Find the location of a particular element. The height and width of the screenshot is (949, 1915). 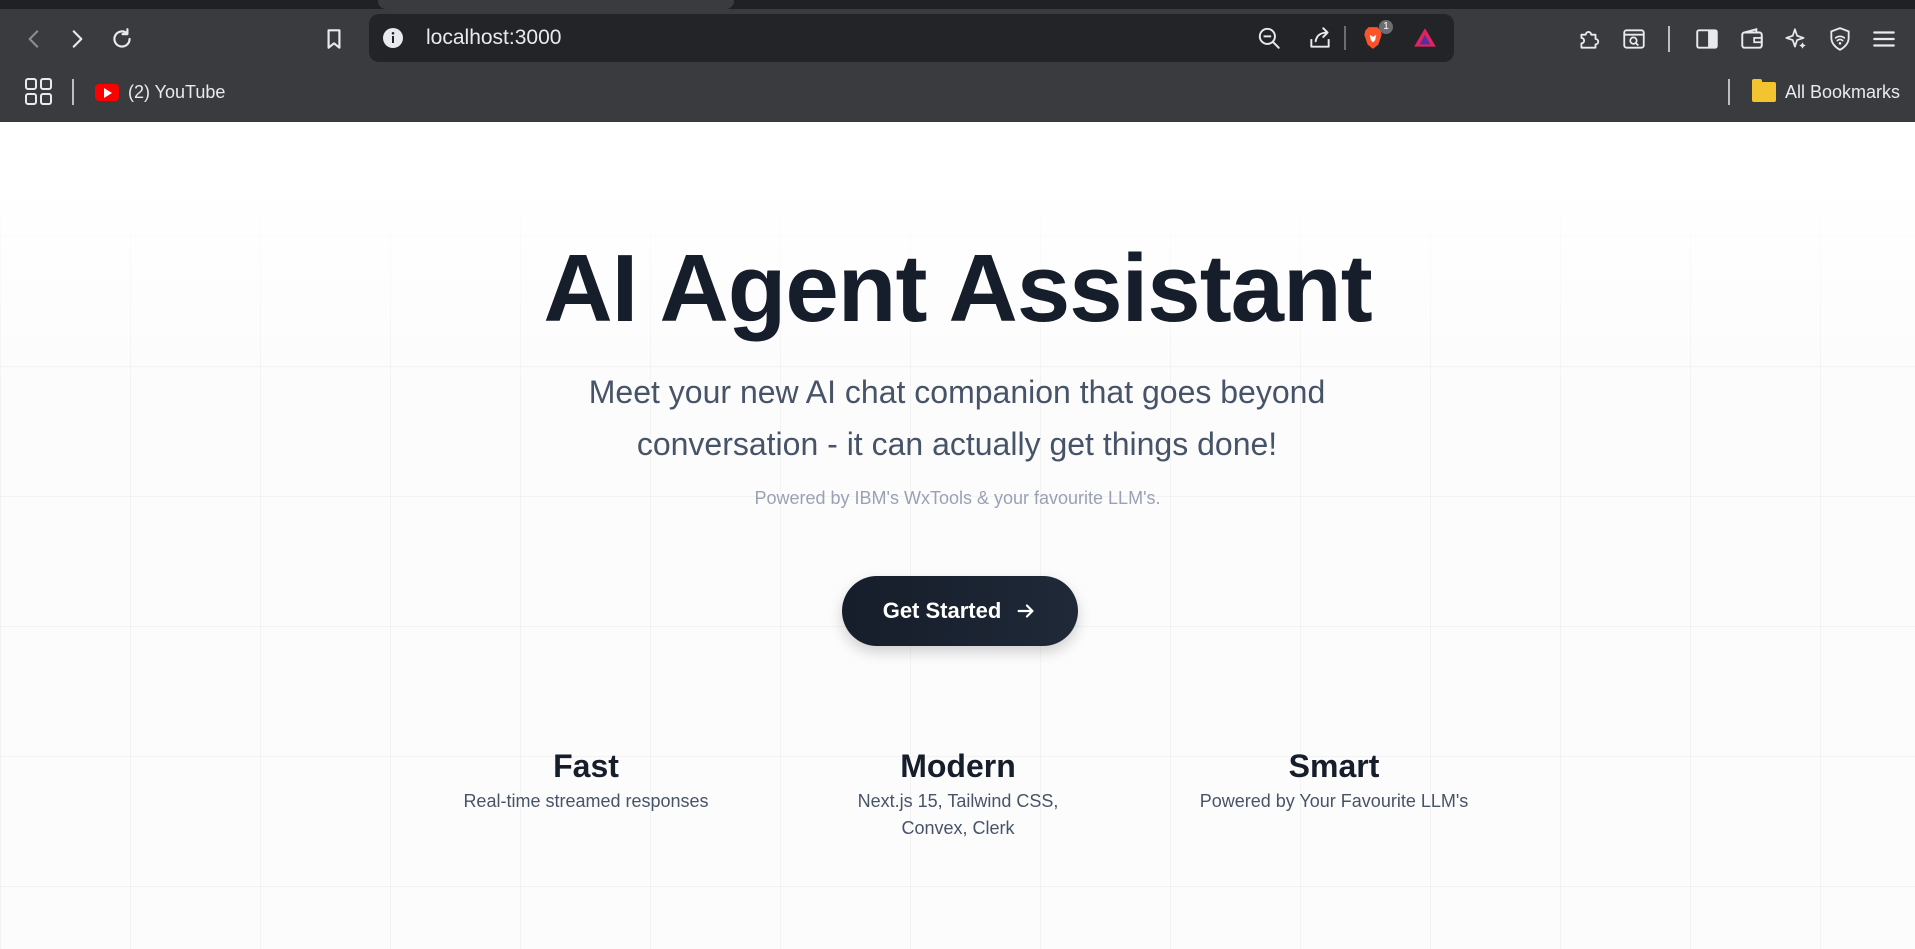

reload-button is located at coordinates (122, 39).